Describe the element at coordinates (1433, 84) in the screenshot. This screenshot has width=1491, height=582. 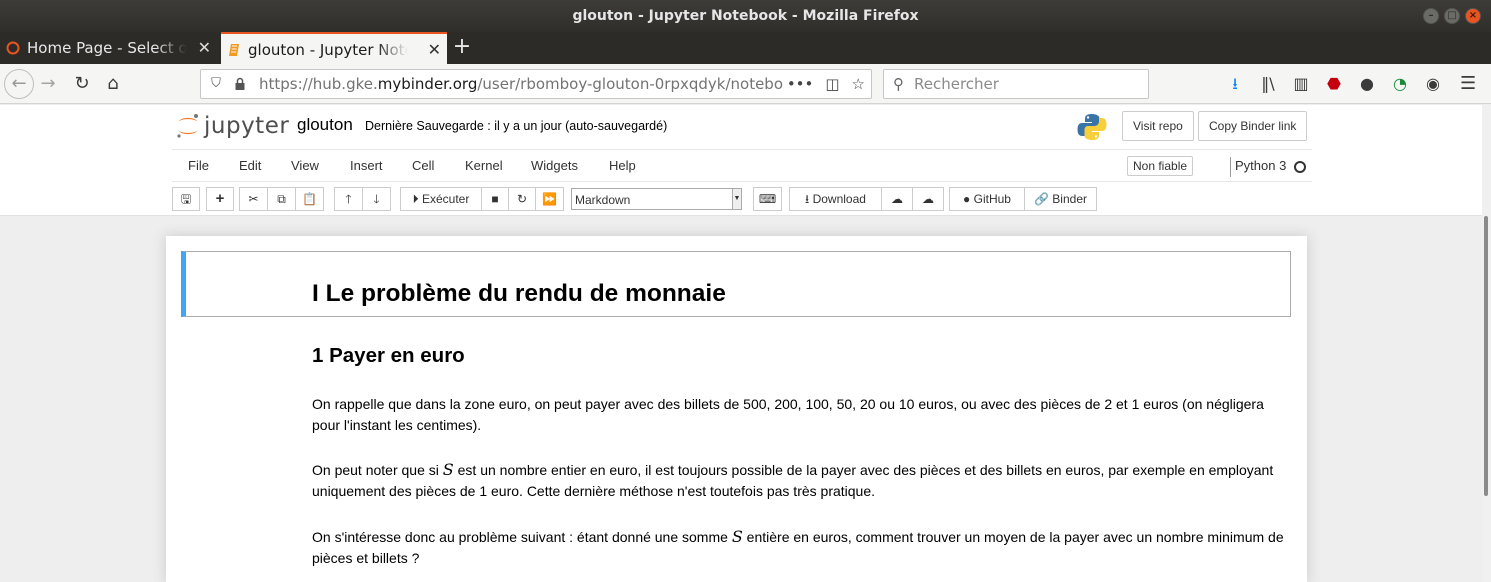
I see `account-icon: ◉` at that location.